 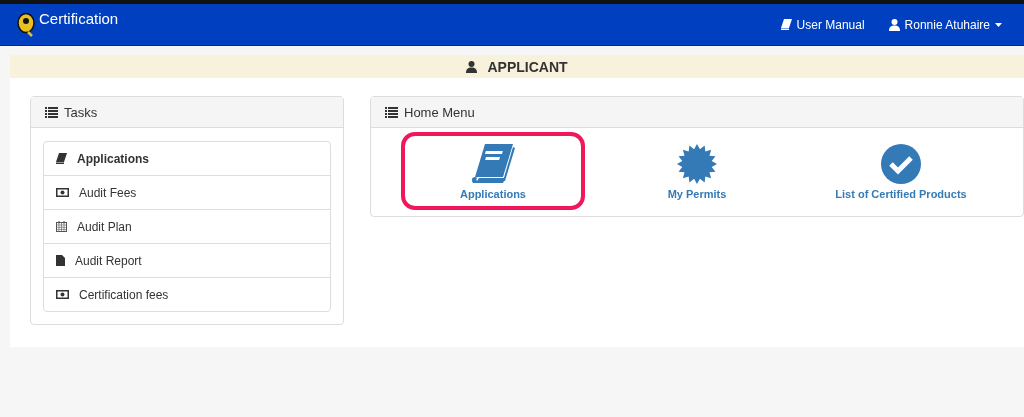 What do you see at coordinates (527, 66) in the screenshot?
I see `banner-title: APPLICANT` at bounding box center [527, 66].